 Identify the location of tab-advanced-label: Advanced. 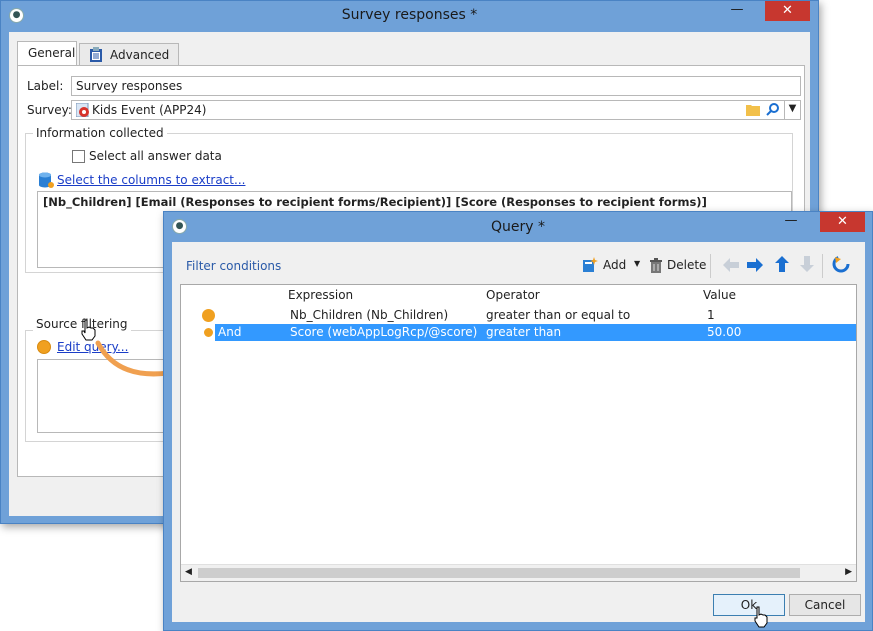
(140, 55).